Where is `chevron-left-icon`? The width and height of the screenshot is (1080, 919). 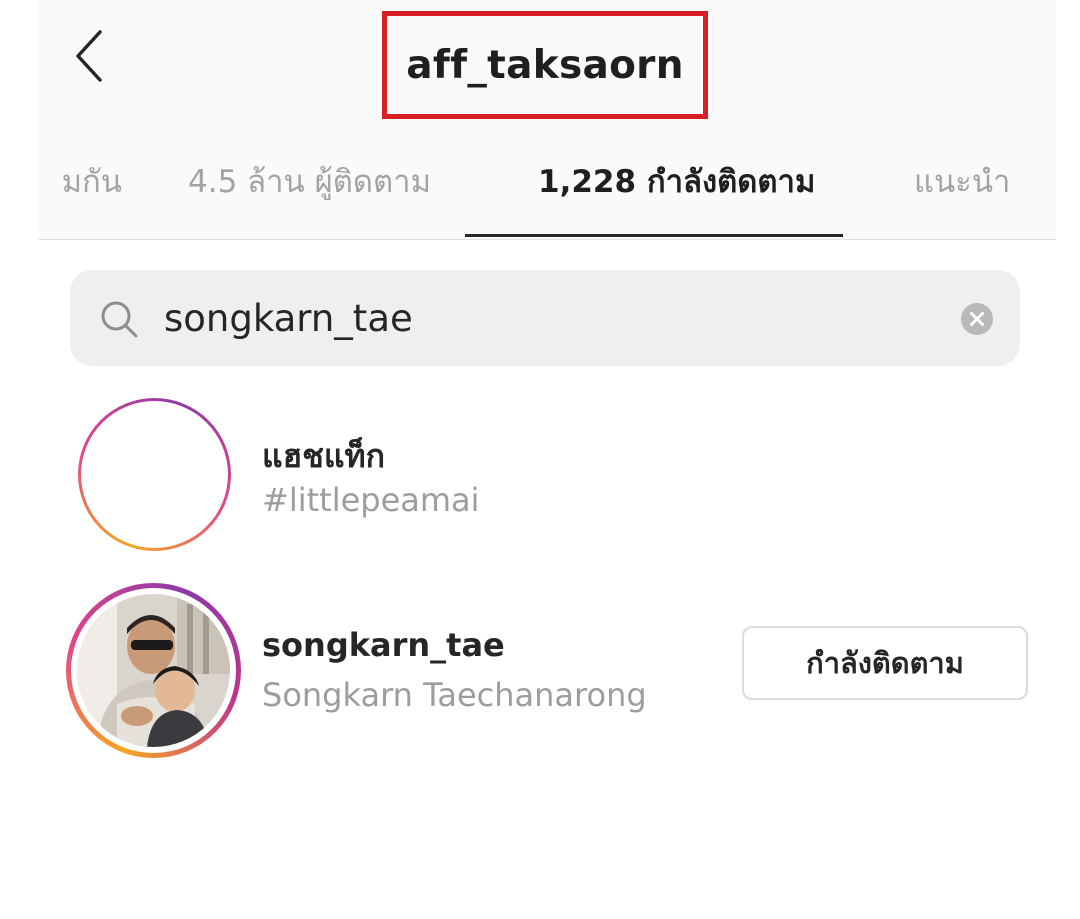 chevron-left-icon is located at coordinates (89, 56).